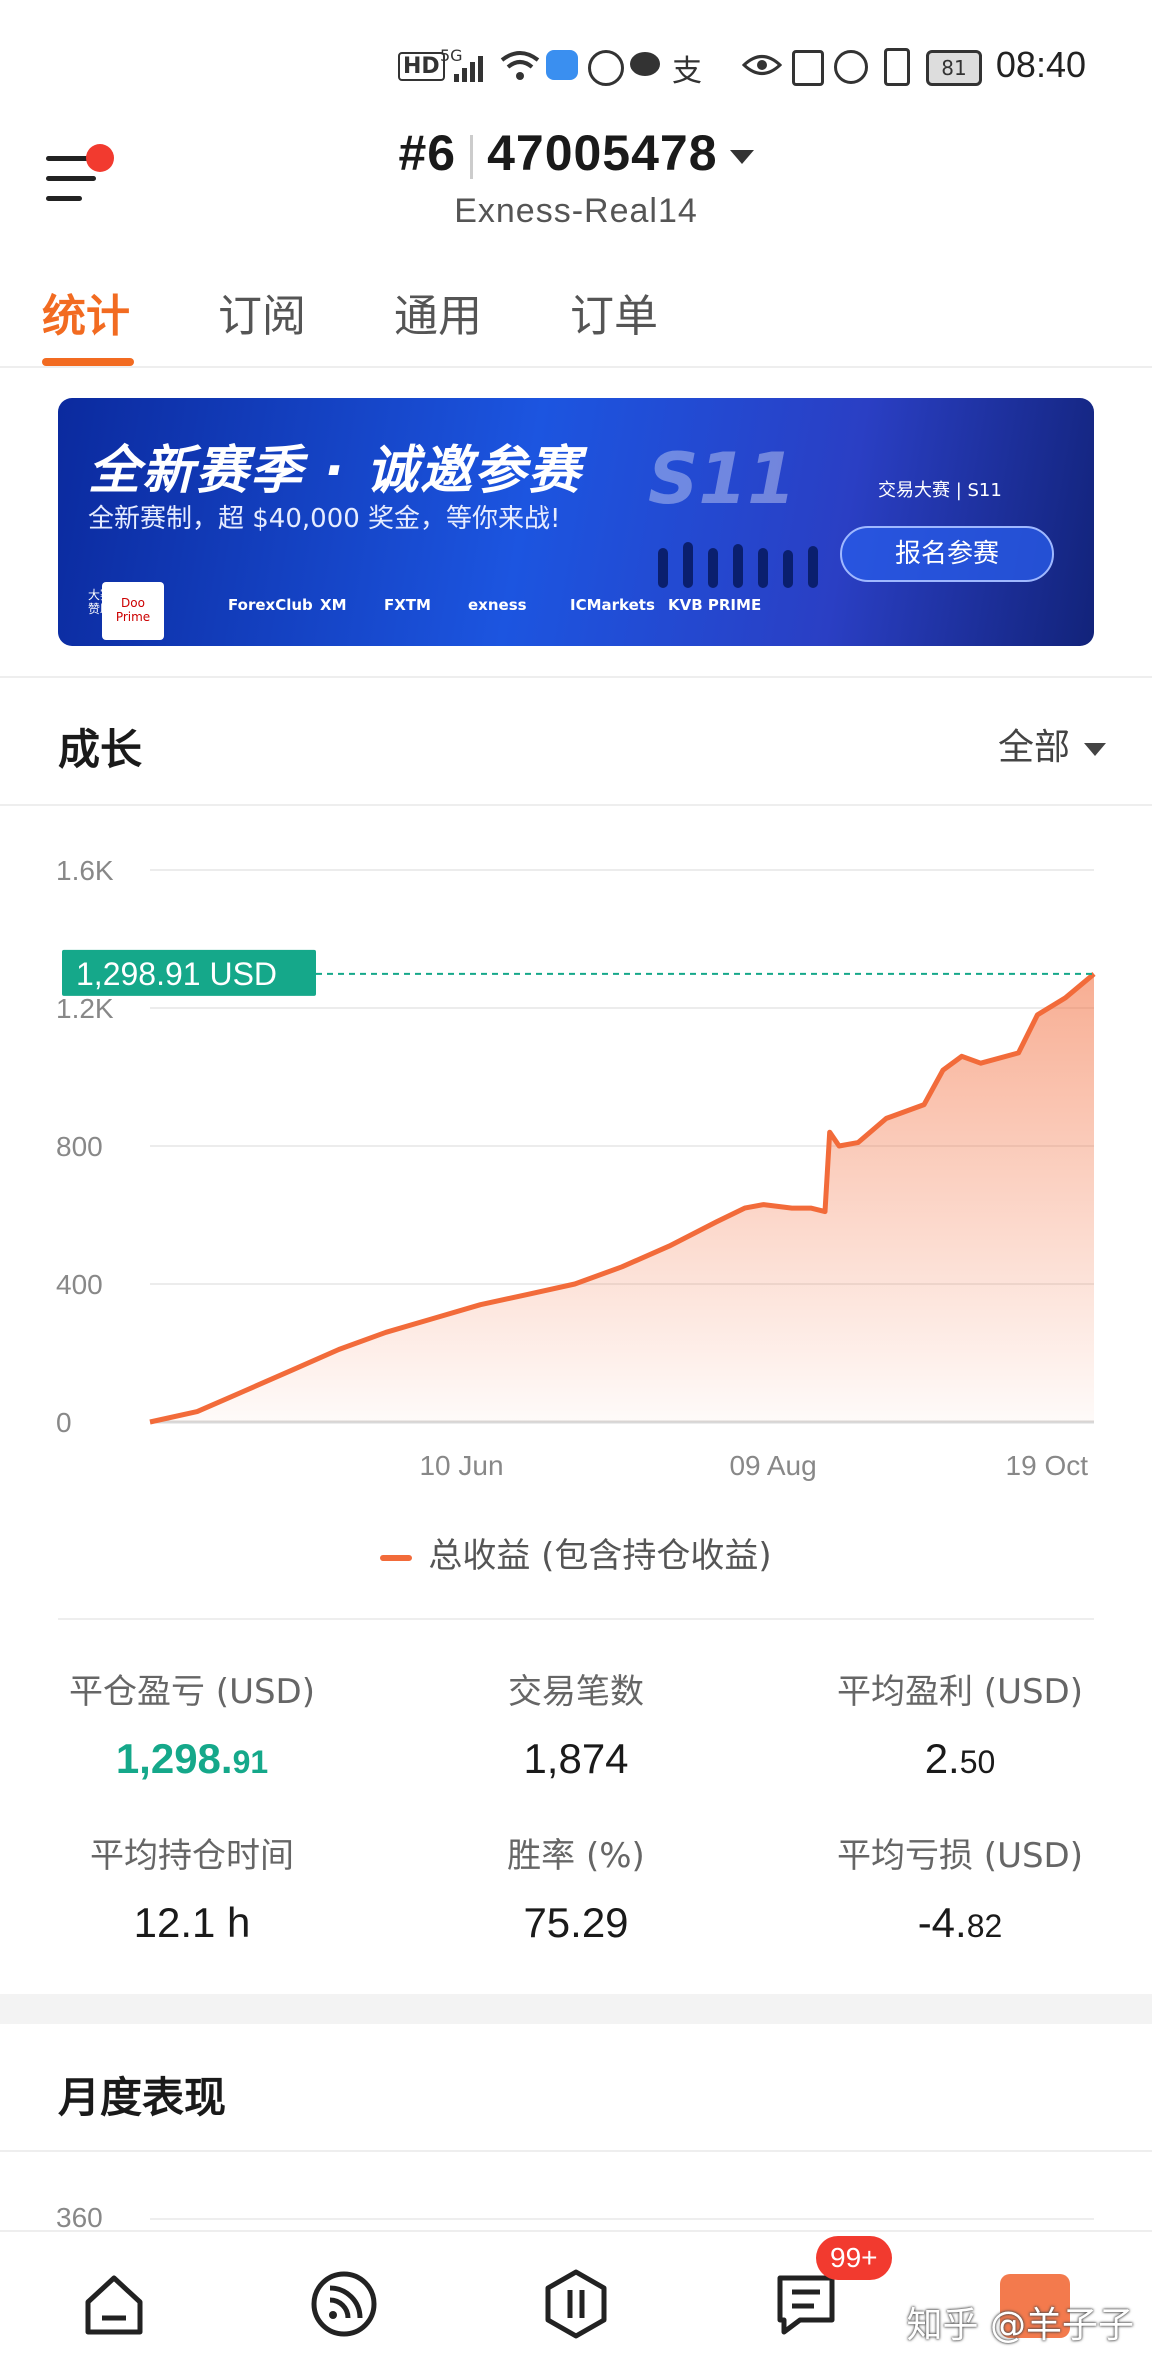  What do you see at coordinates (472, 156) in the screenshot?
I see `separator` at bounding box center [472, 156].